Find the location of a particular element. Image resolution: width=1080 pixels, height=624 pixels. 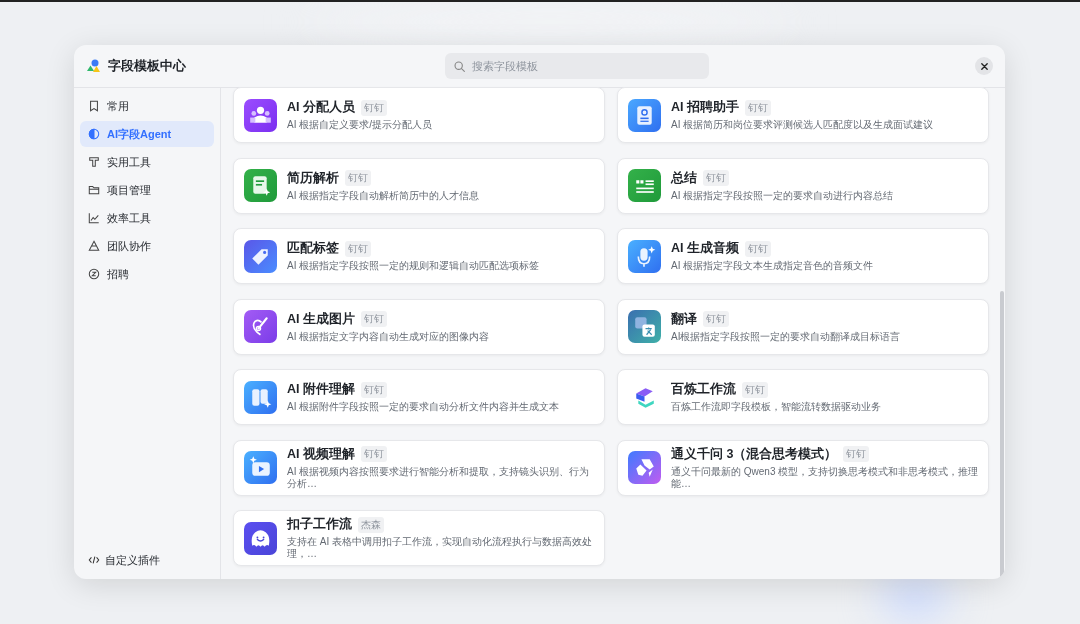

template-description: AI 根据附件字段按照一定的要求自动分析文件内容并生成文本 is located at coordinates (424, 407).